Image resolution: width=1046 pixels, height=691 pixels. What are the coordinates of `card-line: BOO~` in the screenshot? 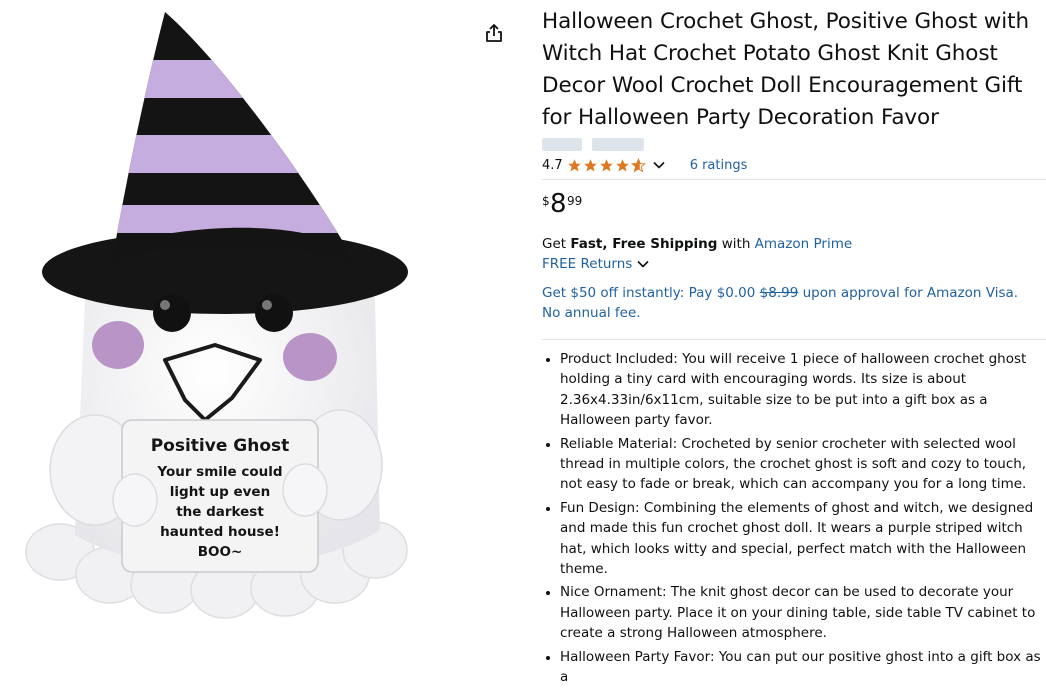 It's located at (220, 552).